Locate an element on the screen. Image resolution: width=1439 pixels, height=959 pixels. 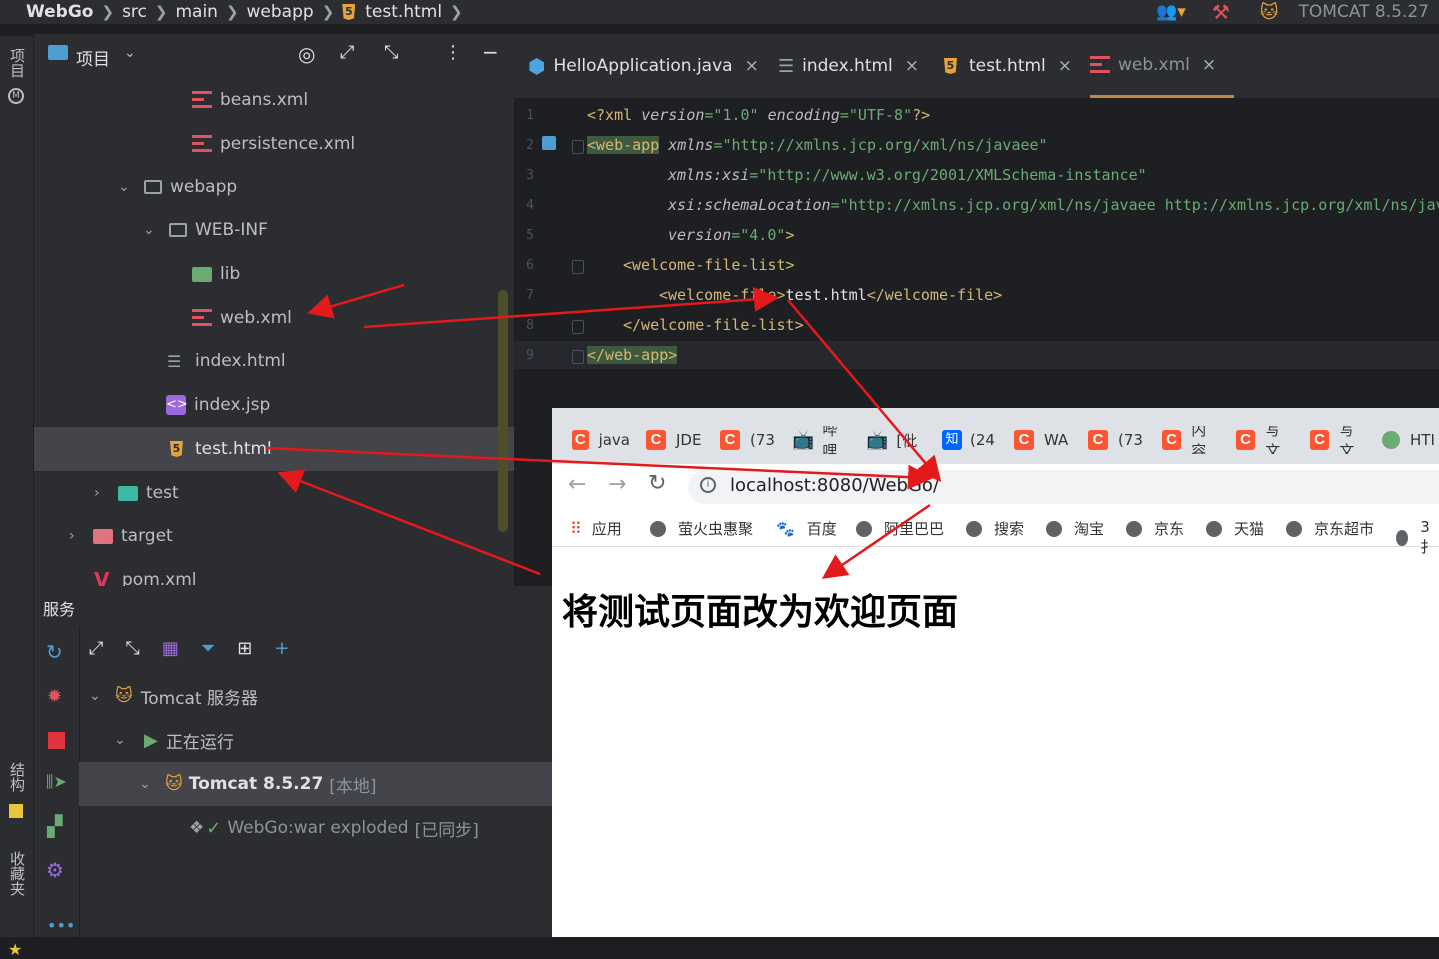
tab-web-xml: web.xml × is located at coordinates (1162, 66).